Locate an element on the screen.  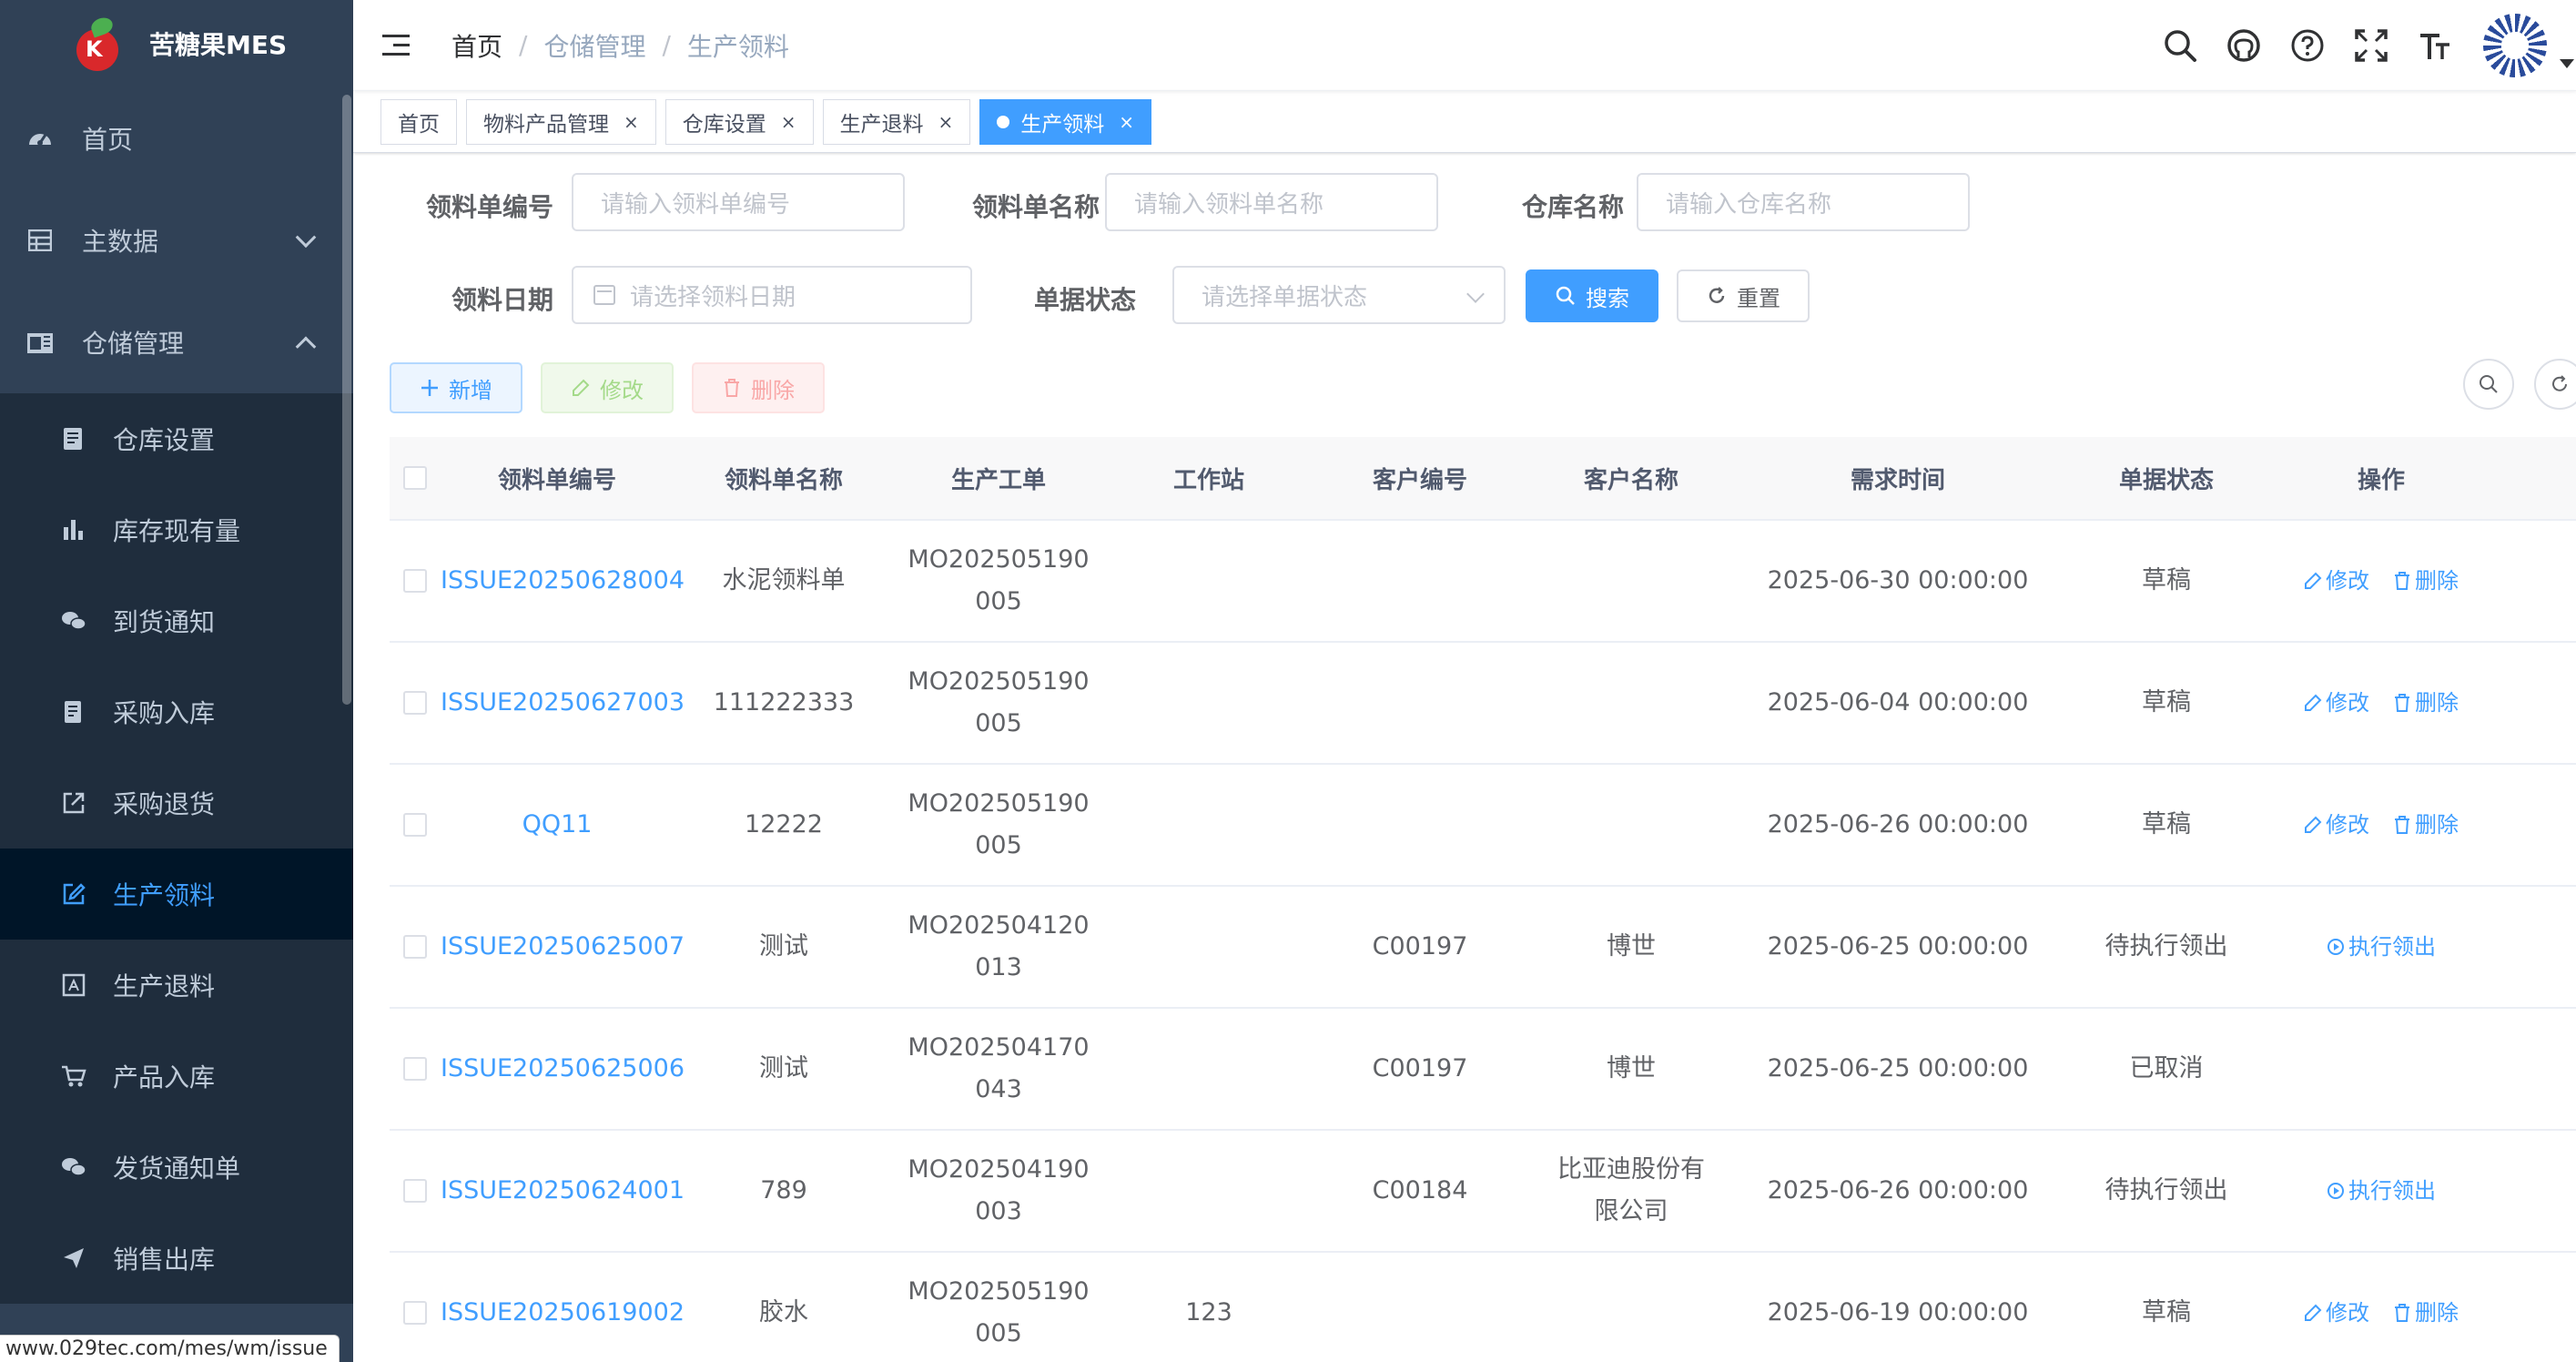
issue-code-link: ISSUE20250625006 is located at coordinates (563, 1069).